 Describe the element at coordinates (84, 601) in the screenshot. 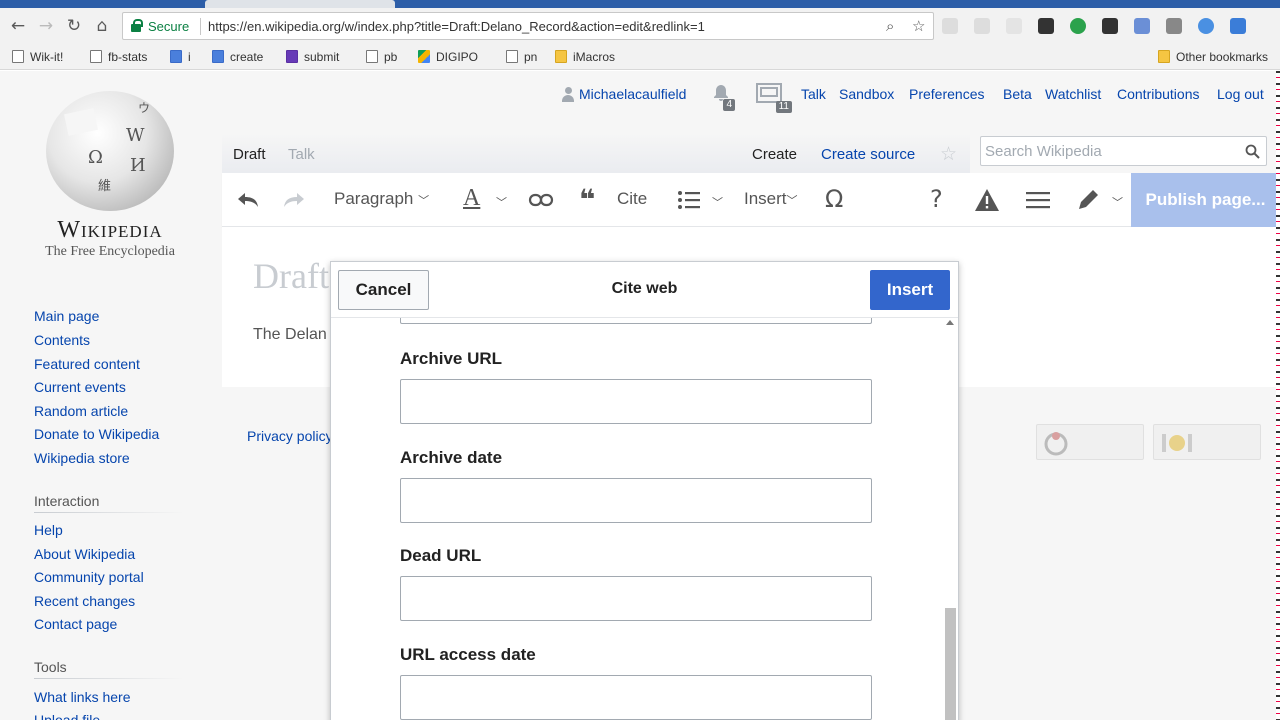

I see `sidebar-item-recent-changes: Recent changes` at that location.